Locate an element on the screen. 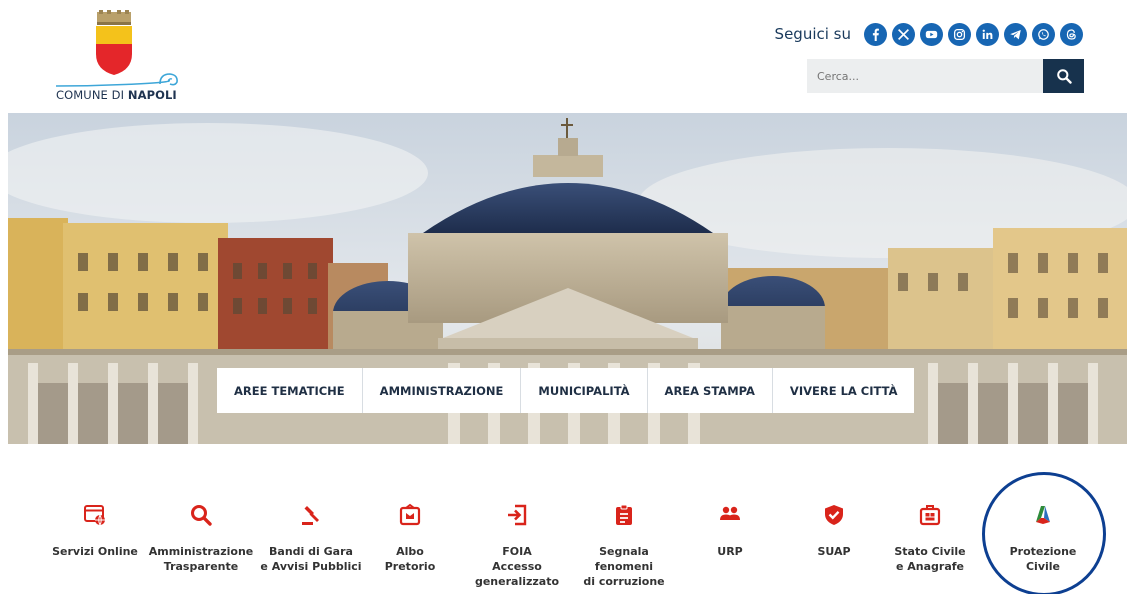 The height and width of the screenshot is (594, 1127). quick-link-bandi-di-gara: Bandi di Gara e Avvisi Pubblici is located at coordinates (311, 537).